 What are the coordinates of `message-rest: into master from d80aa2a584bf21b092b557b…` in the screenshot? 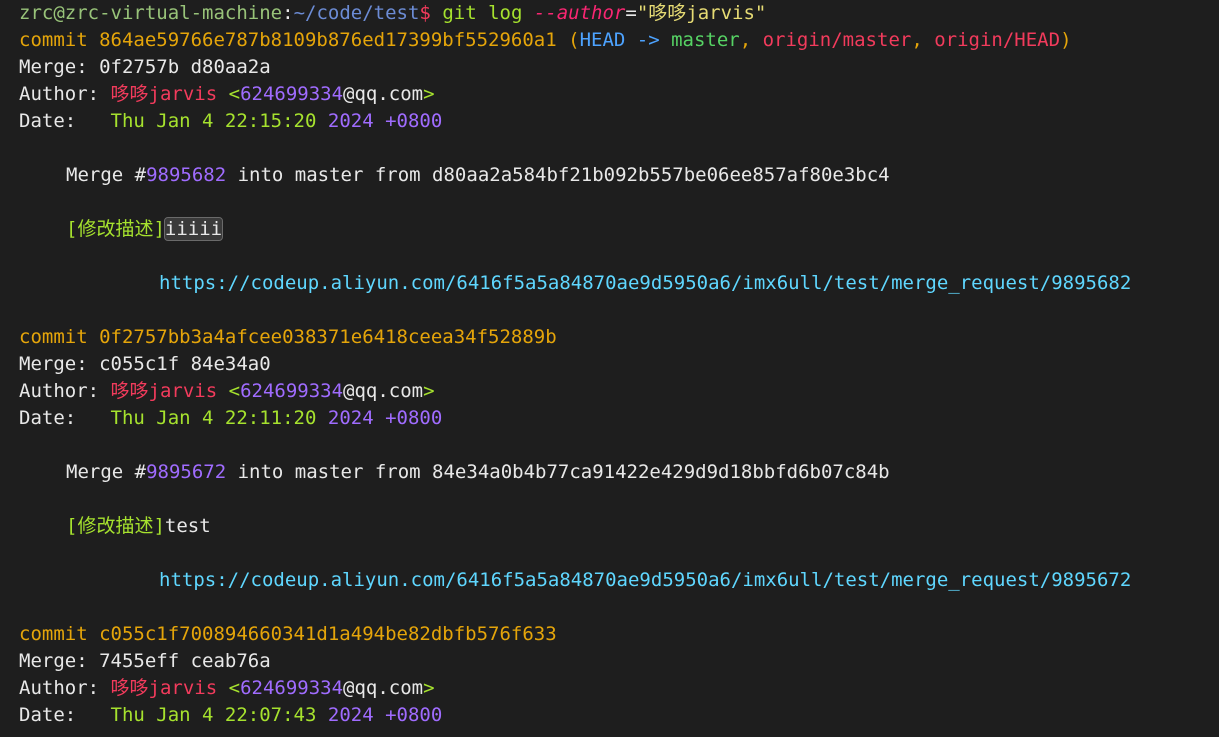 It's located at (558, 175).